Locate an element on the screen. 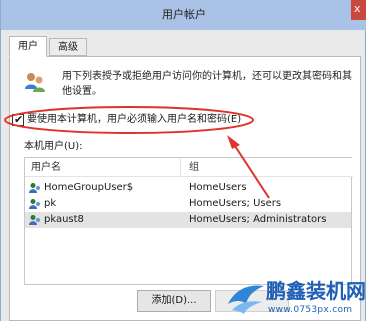  bird-logo-icon is located at coordinates (246, 299).